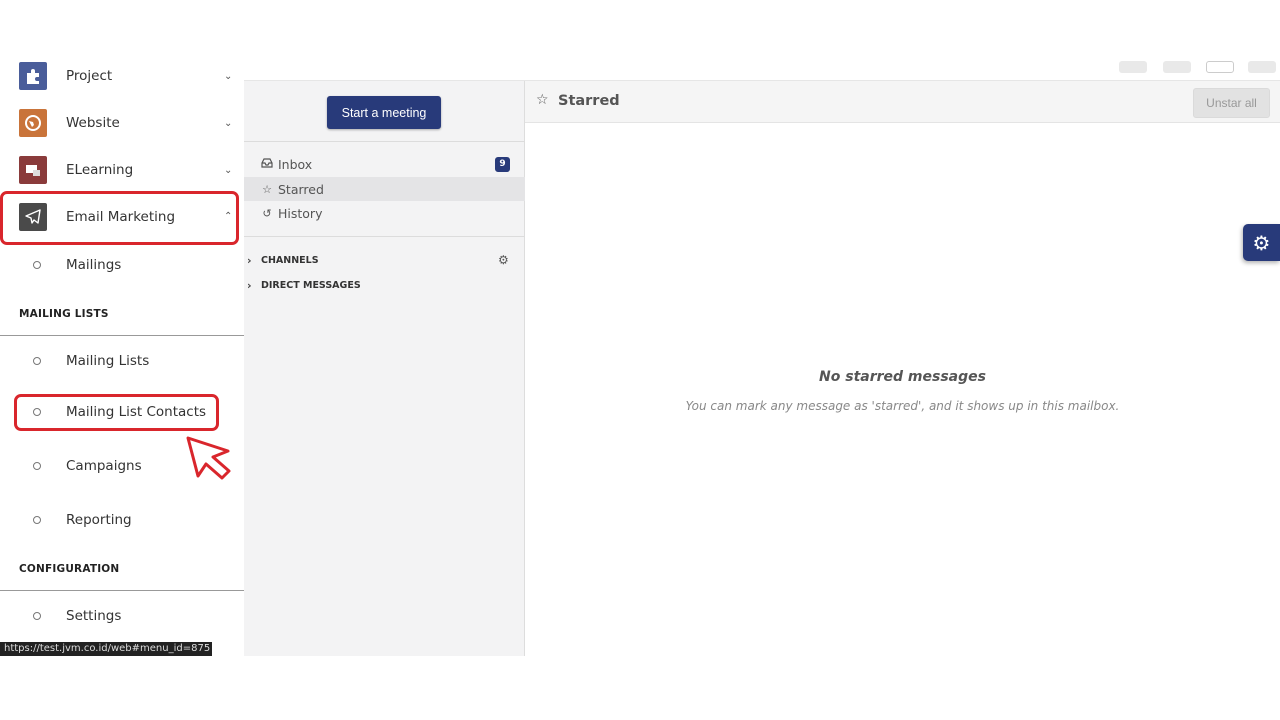  I want to click on globe-icon, so click(33, 123).